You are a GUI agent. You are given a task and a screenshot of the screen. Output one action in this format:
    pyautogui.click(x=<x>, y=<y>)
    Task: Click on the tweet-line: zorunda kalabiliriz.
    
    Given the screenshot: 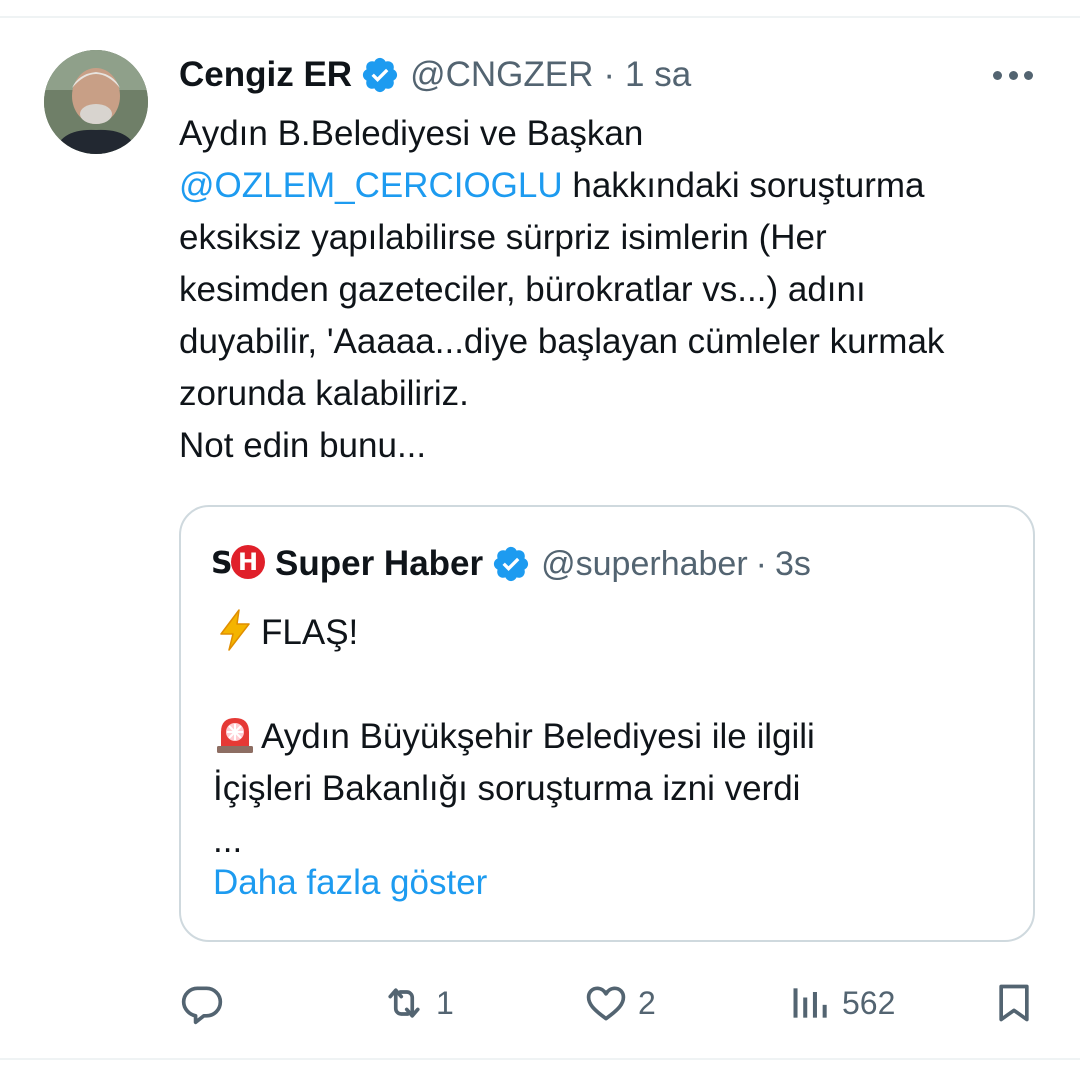 What is the action you would take?
    pyautogui.click(x=324, y=393)
    